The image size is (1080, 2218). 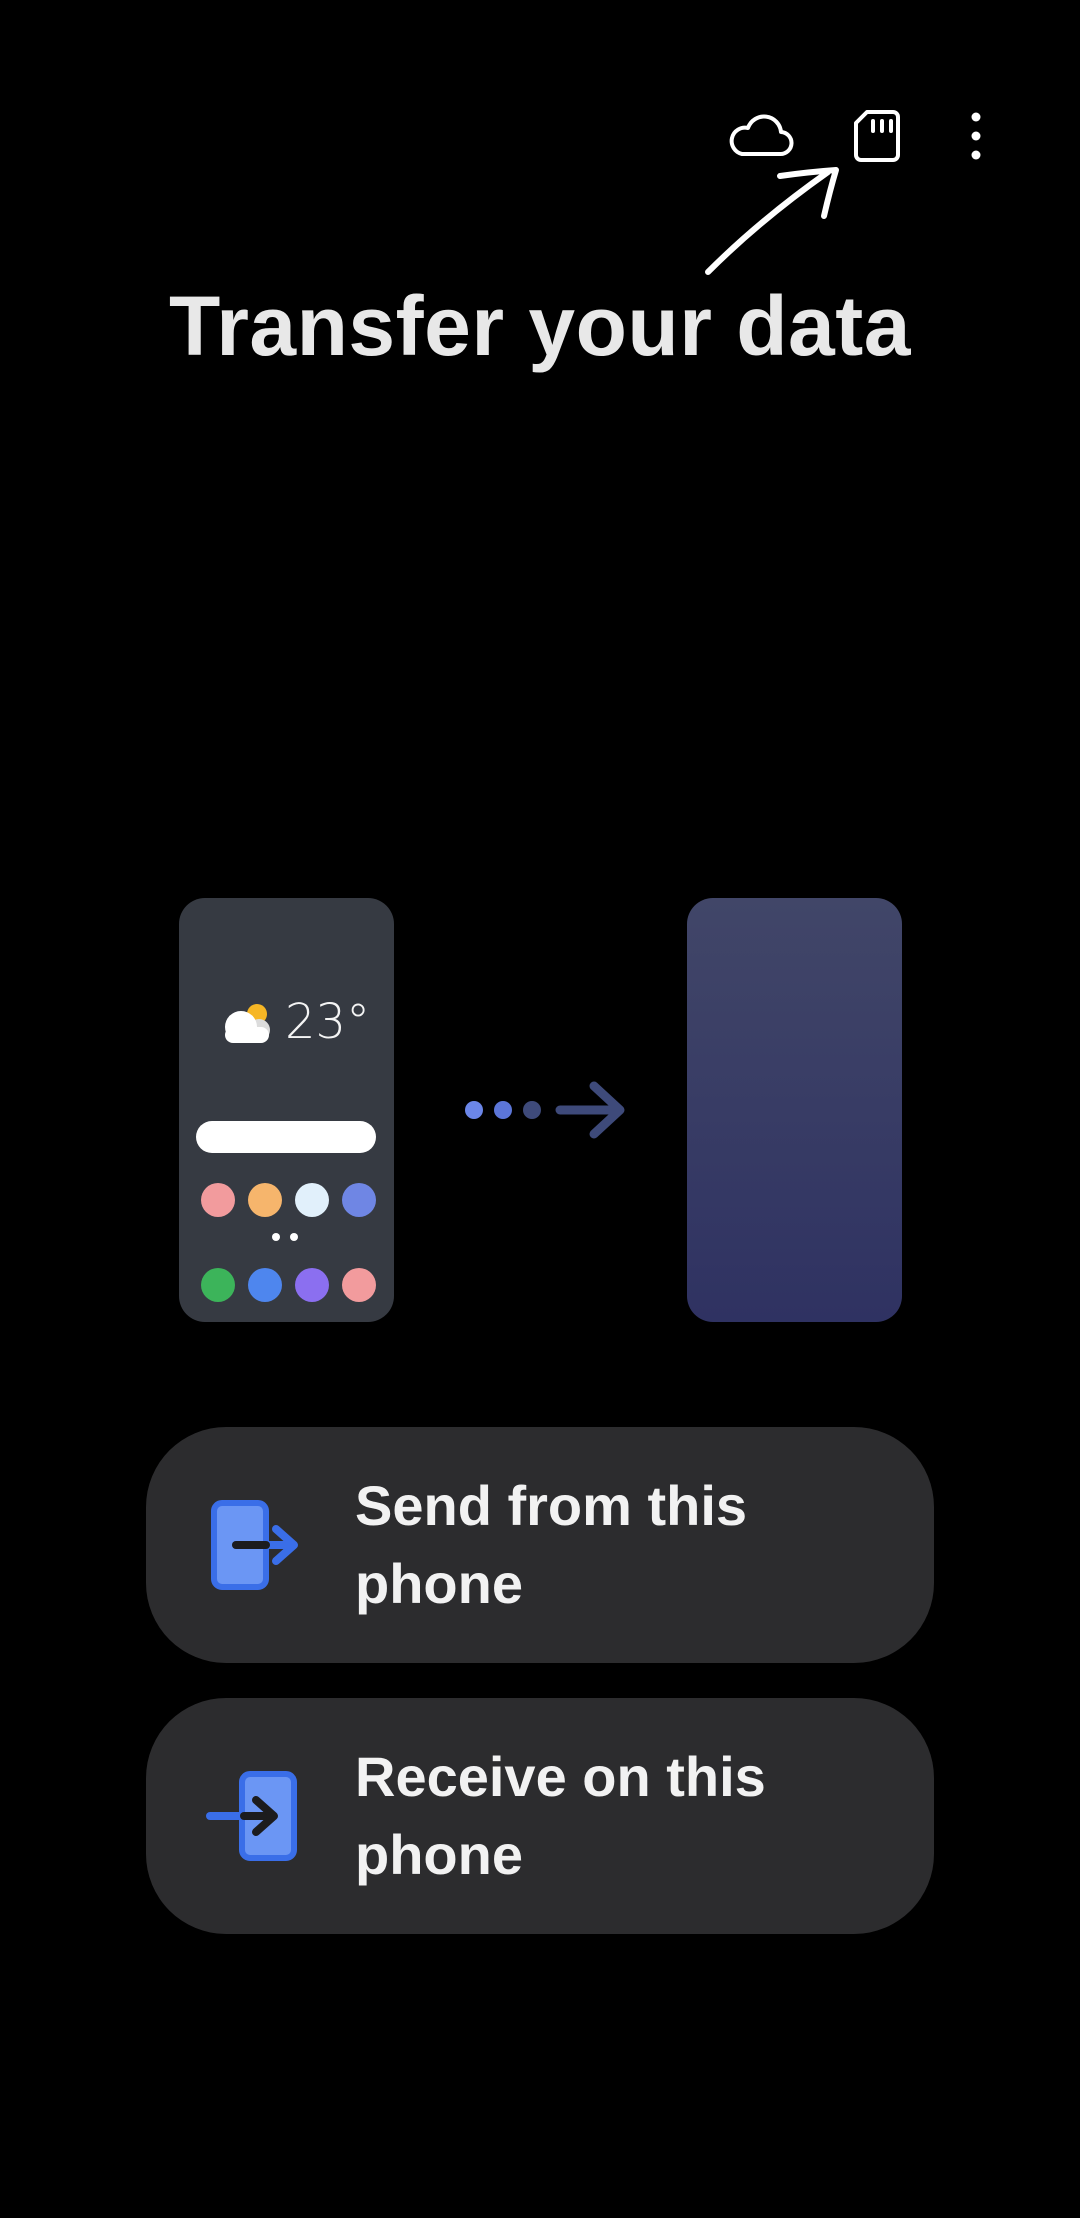 I want to click on weather-widget: 23°, so click(x=295, y=1022).